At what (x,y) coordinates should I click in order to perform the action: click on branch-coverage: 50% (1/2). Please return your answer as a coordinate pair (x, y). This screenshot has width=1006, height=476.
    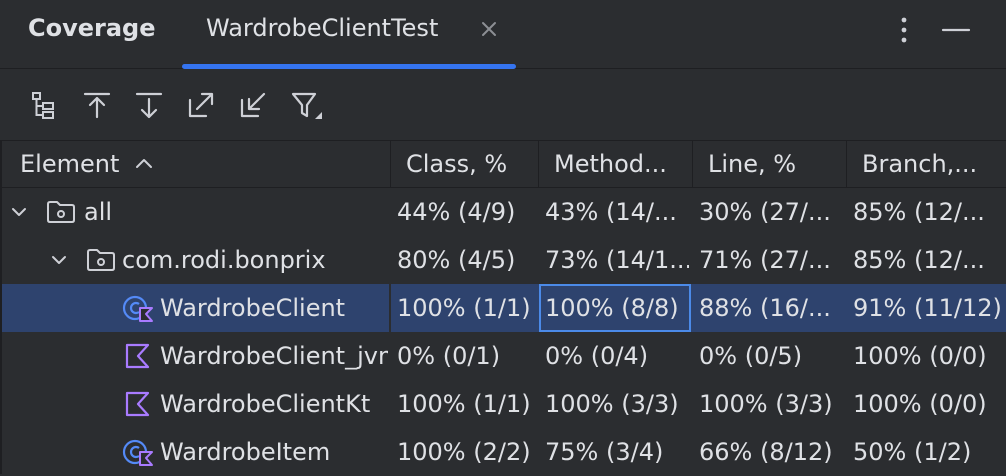
    Looking at the image, I should click on (912, 452).